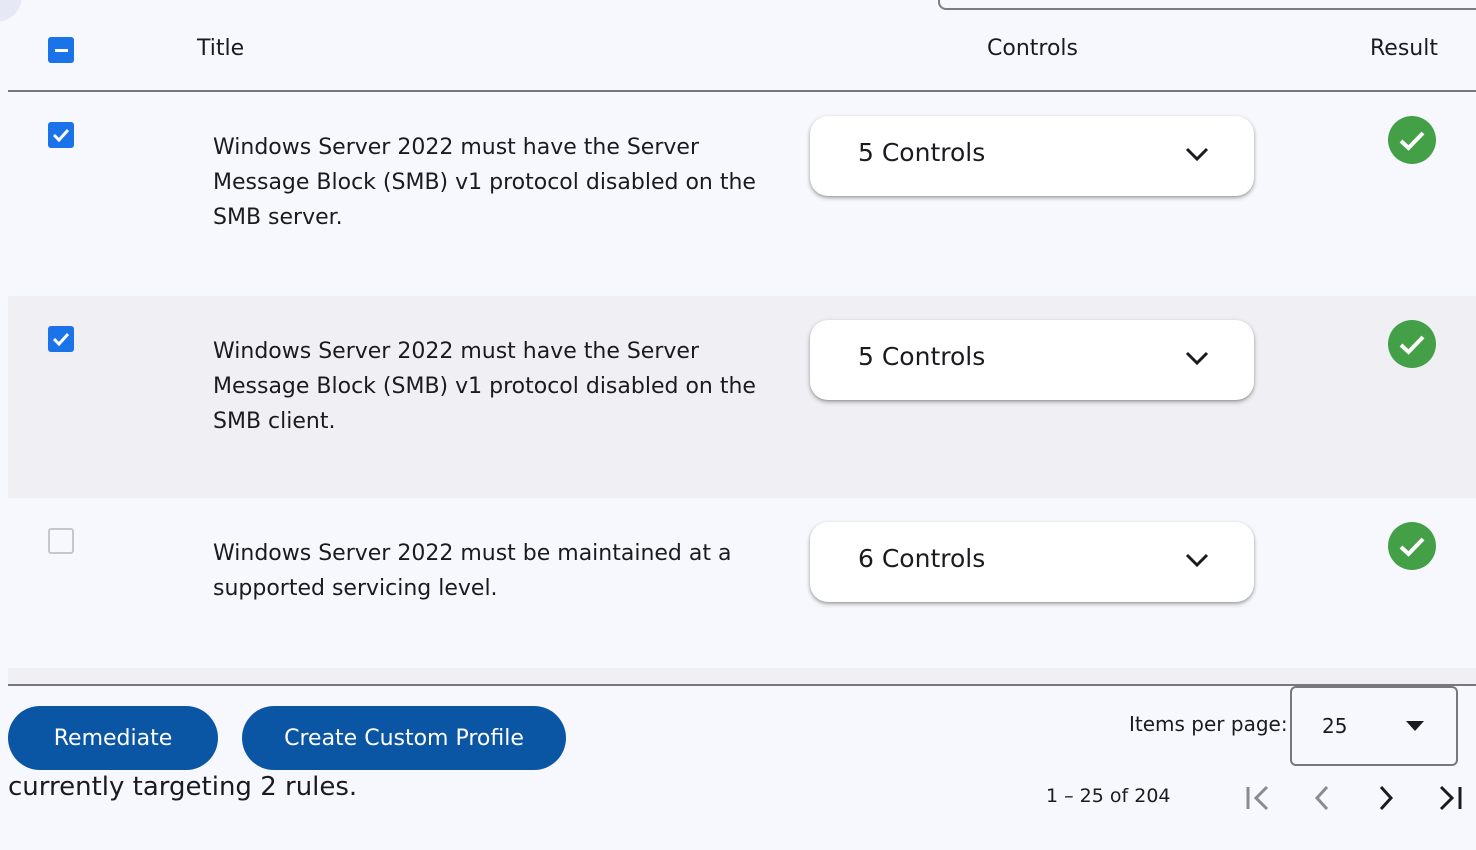 The image size is (1476, 850). Describe the element at coordinates (1415, 726) in the screenshot. I see `dropdown-arrow-icon` at that location.